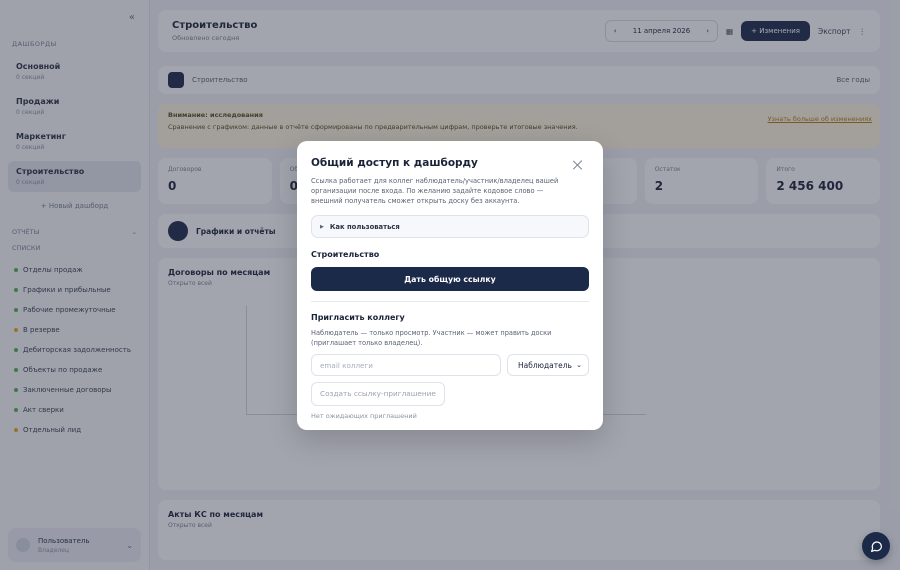 This screenshot has width=900, height=570. I want to click on email-field, so click(406, 365).